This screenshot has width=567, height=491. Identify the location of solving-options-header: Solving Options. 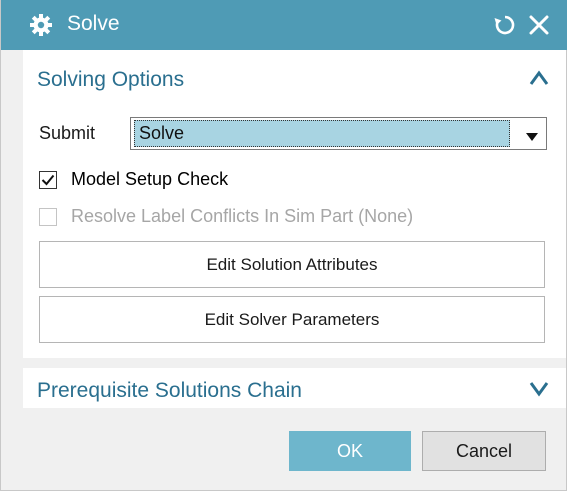
(294, 78).